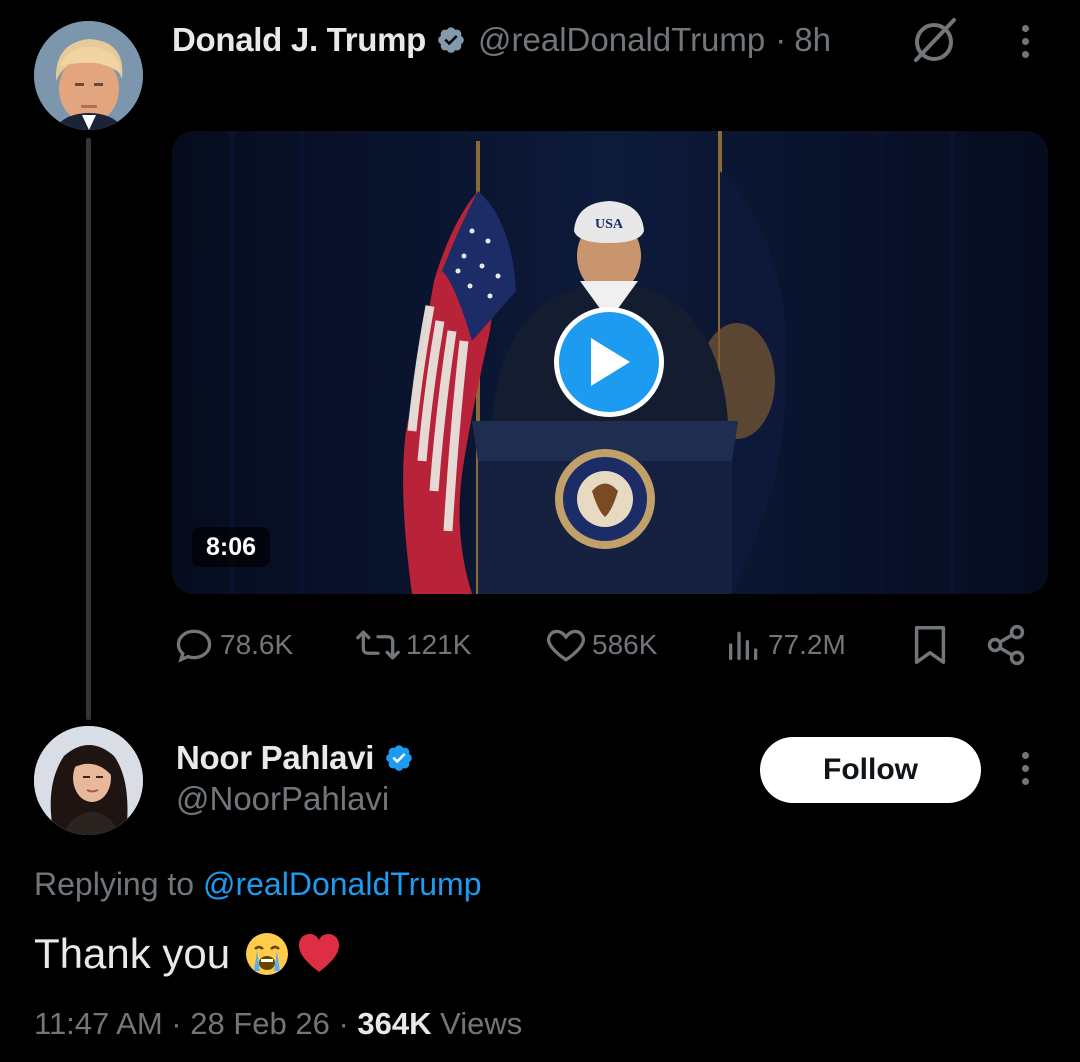 The width and height of the screenshot is (1080, 1062). I want to click on trump-avatar, so click(88, 75).